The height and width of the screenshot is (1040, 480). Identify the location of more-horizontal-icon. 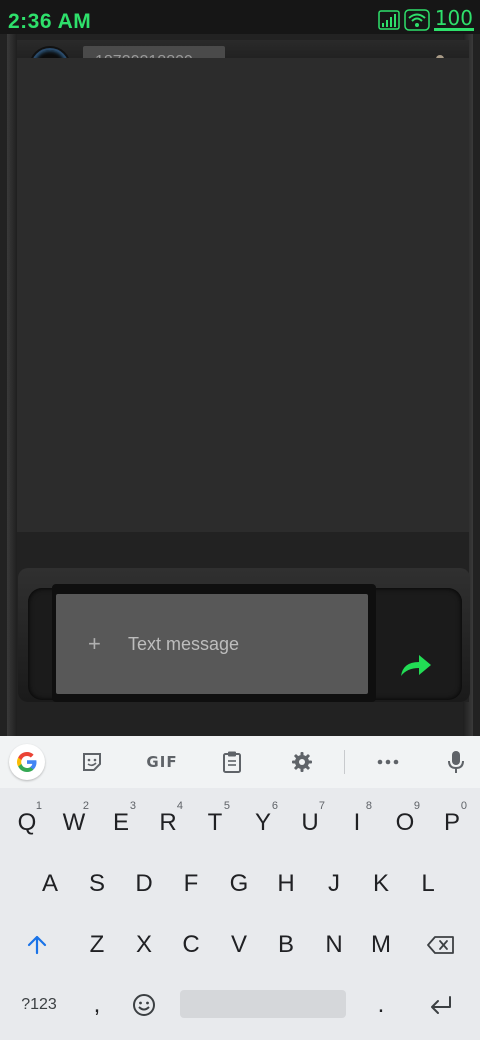
(388, 762).